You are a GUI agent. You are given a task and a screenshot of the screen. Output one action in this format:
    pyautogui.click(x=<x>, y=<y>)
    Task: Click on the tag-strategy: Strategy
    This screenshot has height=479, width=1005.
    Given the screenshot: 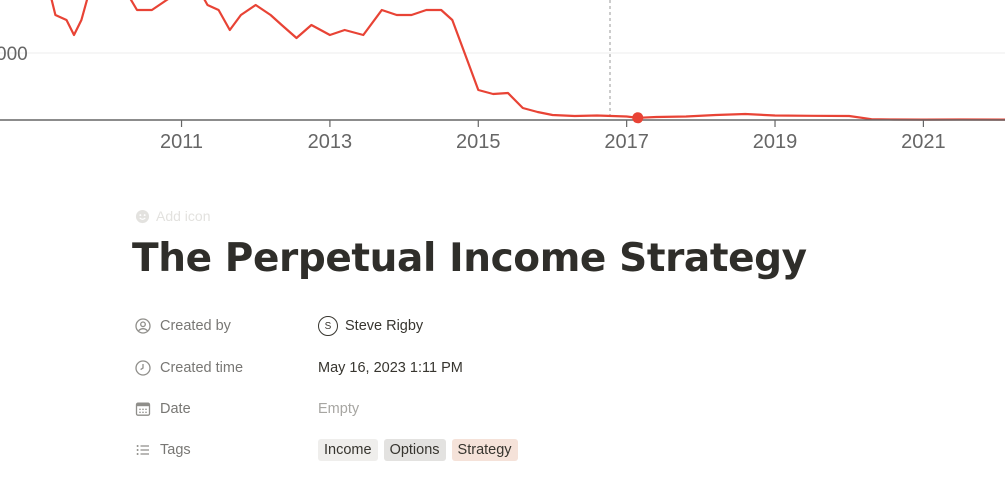 What is the action you would take?
    pyautogui.click(x=484, y=450)
    